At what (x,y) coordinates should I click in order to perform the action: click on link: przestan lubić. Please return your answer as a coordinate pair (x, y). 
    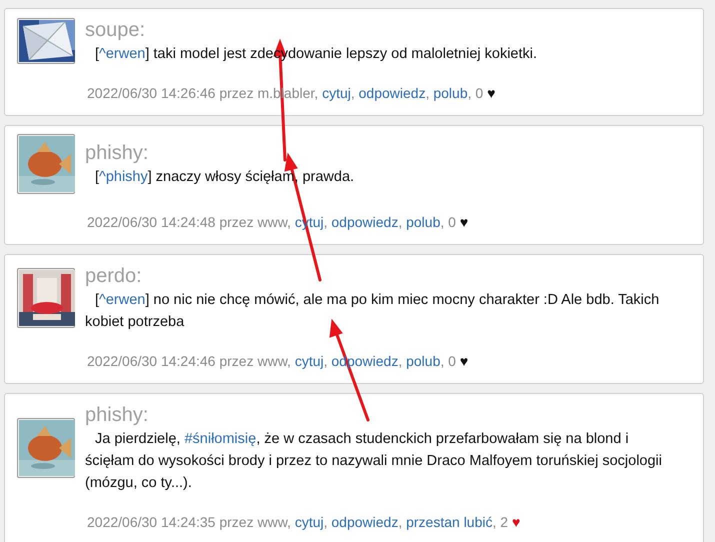
    Looking at the image, I should click on (449, 522).